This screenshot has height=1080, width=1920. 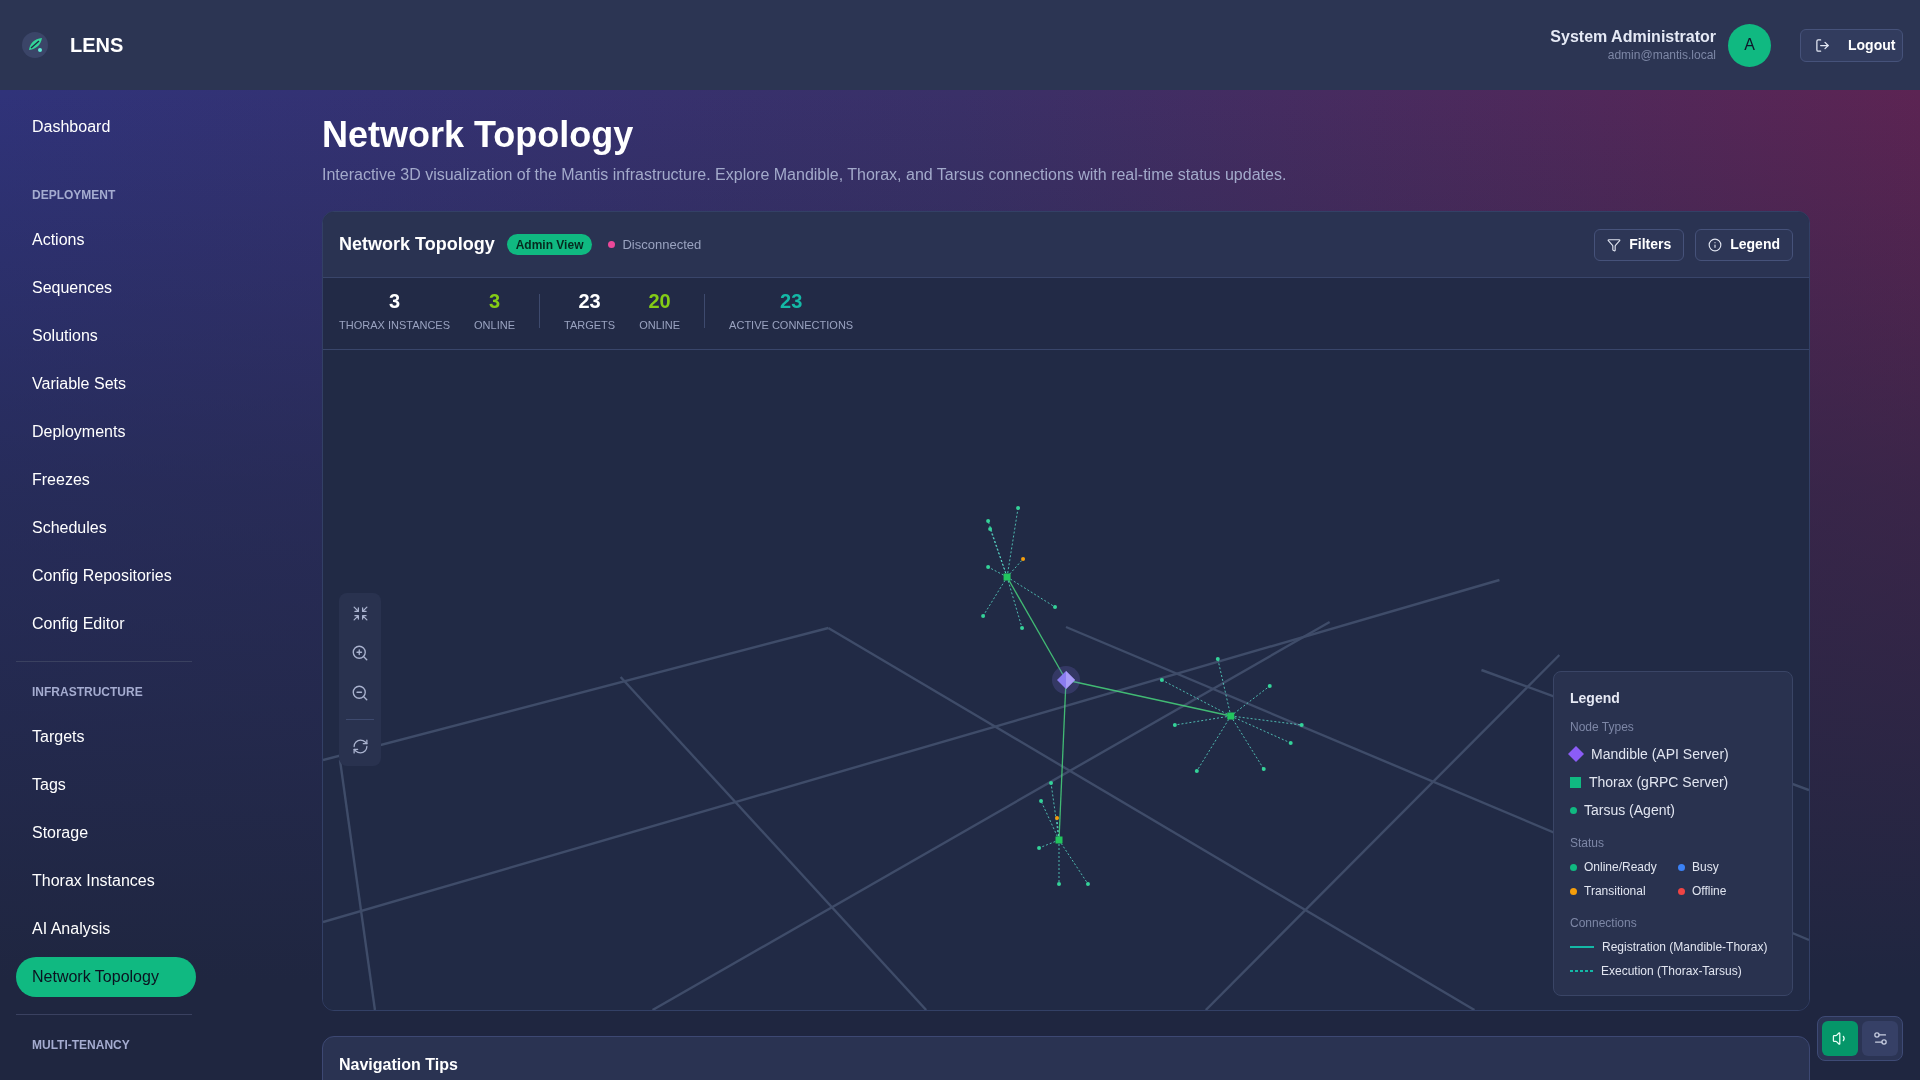 What do you see at coordinates (1744, 244) in the screenshot?
I see `toolbar-button: Legend` at bounding box center [1744, 244].